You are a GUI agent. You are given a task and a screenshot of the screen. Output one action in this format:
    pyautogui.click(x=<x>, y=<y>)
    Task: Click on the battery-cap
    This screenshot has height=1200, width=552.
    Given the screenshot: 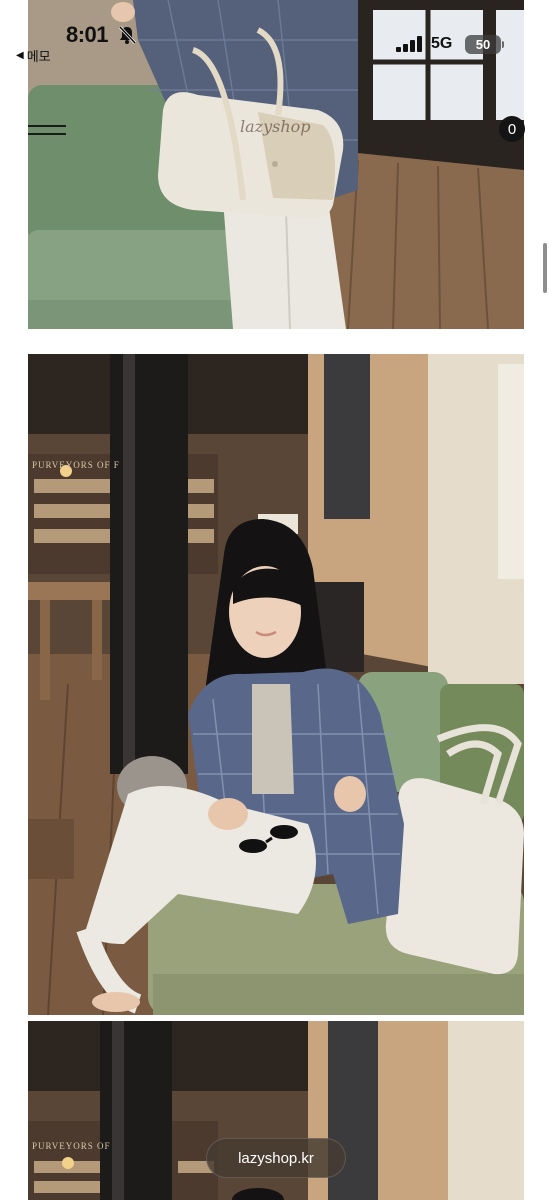 What is the action you would take?
    pyautogui.click(x=503, y=44)
    